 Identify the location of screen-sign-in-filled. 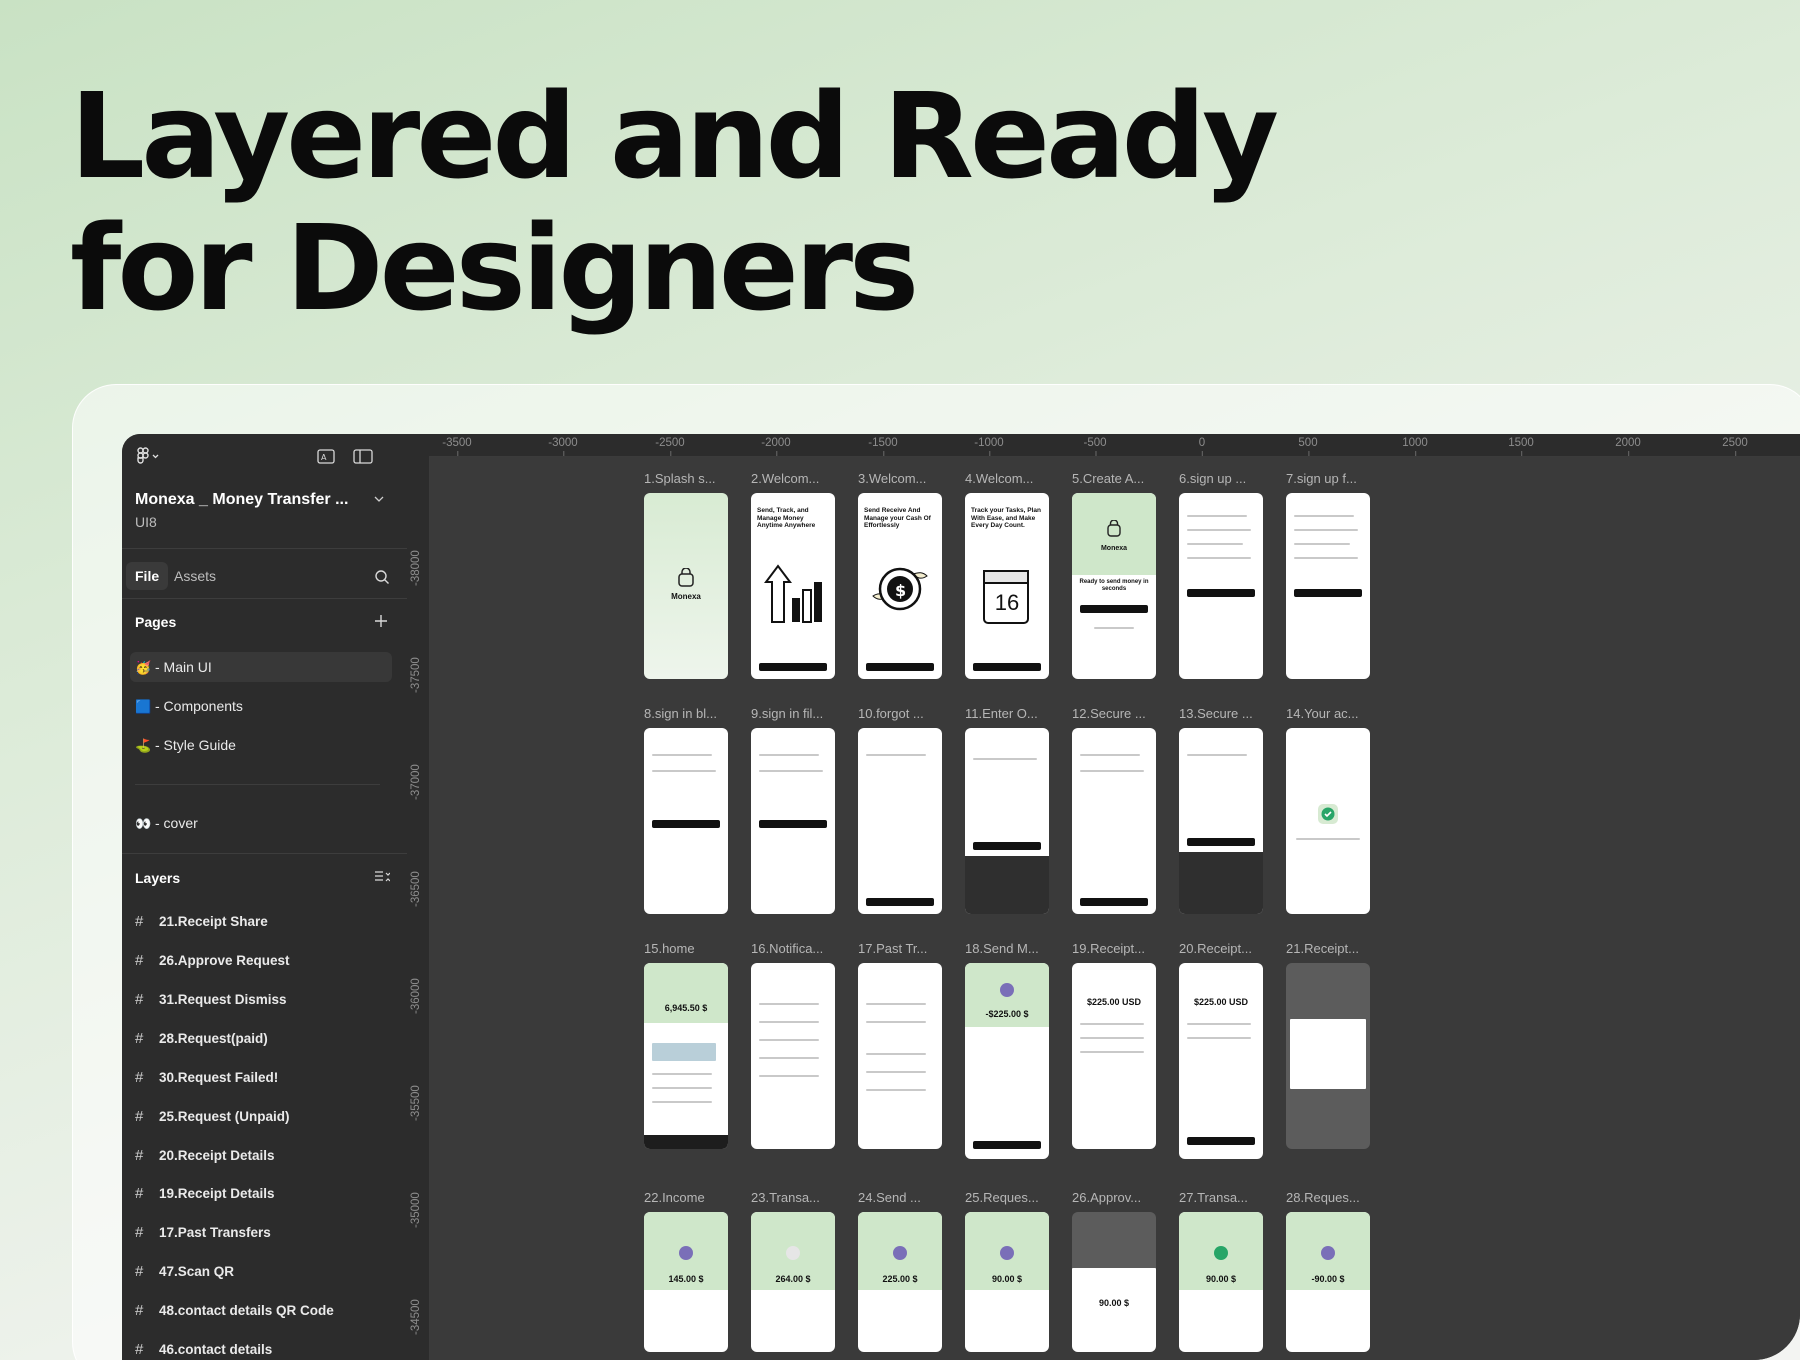
(793, 821).